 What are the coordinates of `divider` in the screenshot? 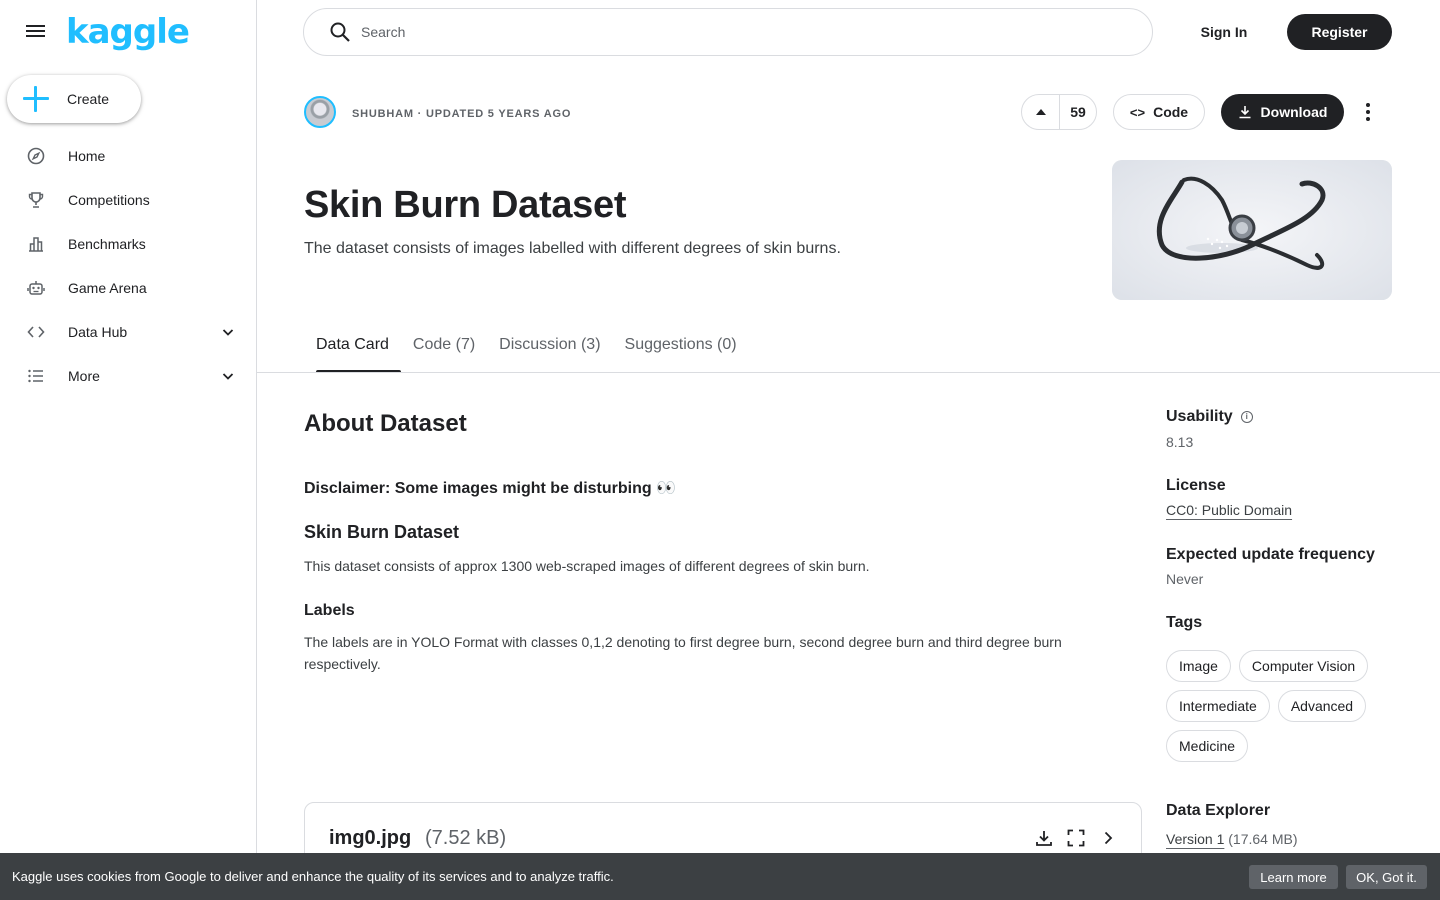 It's located at (848, 372).